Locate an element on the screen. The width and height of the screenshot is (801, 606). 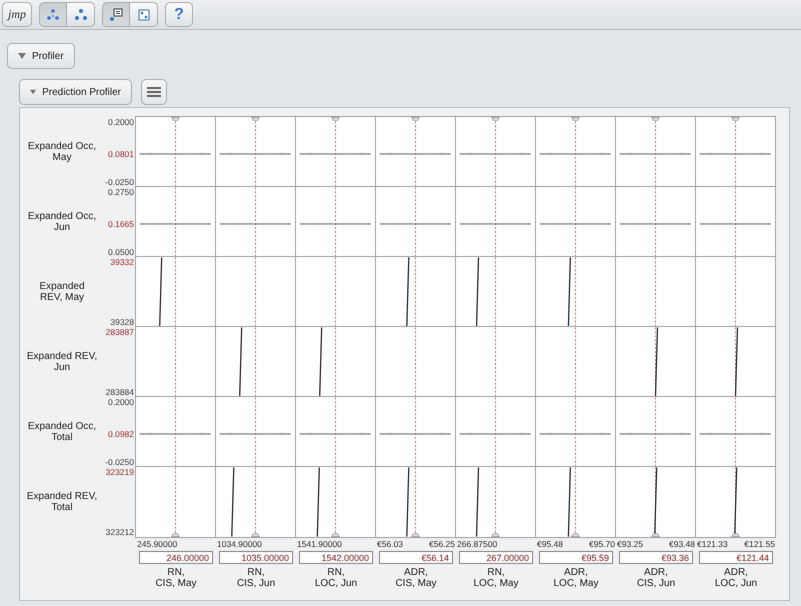
axis-tick-label: 0.0500 is located at coordinates (121, 252).